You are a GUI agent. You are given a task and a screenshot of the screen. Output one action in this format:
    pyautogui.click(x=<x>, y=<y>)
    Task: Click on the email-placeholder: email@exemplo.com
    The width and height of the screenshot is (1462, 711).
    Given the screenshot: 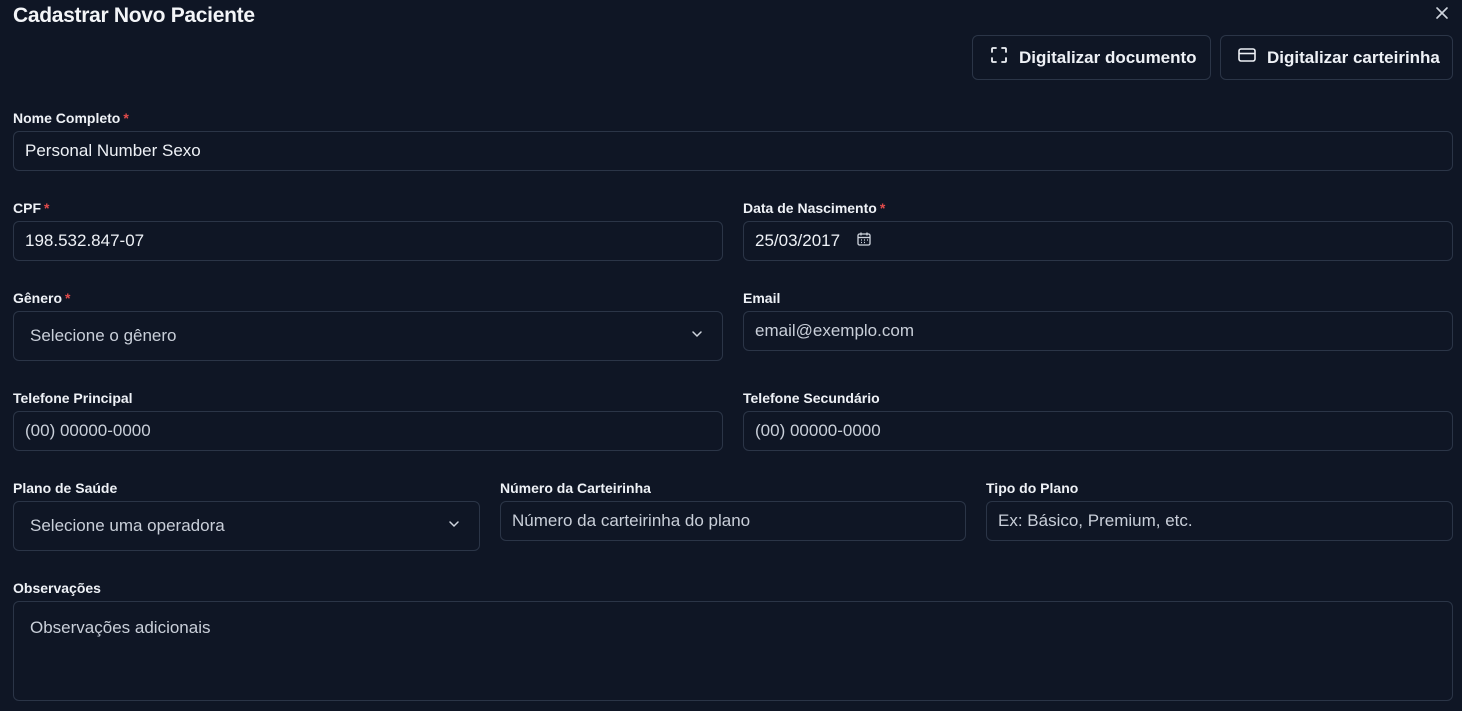 What is the action you would take?
    pyautogui.click(x=834, y=330)
    